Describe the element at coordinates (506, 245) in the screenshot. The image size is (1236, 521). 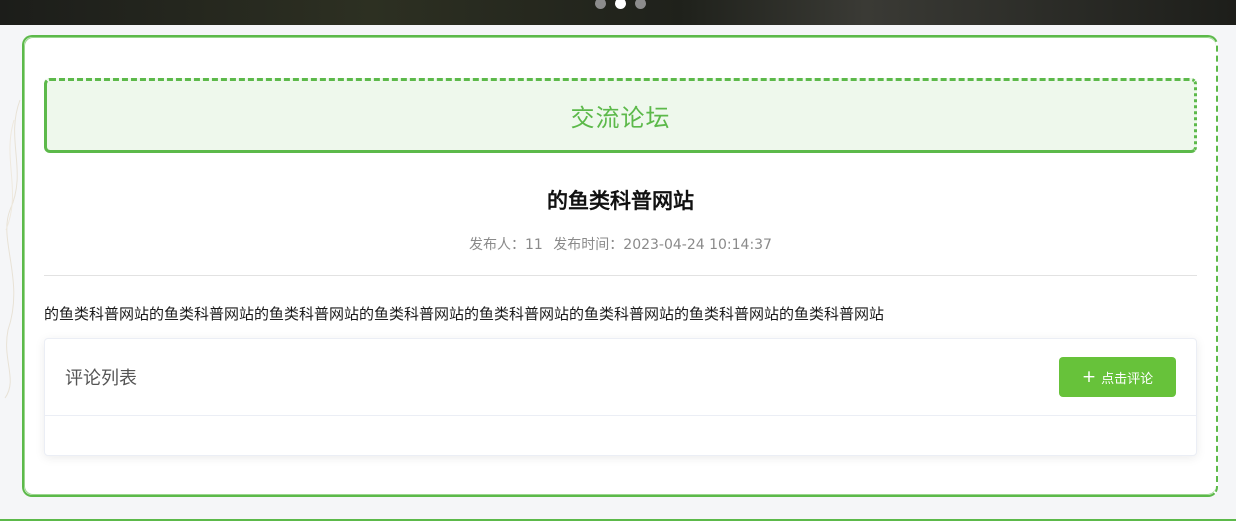
I see `post-publisher: 发布人：11` at that location.